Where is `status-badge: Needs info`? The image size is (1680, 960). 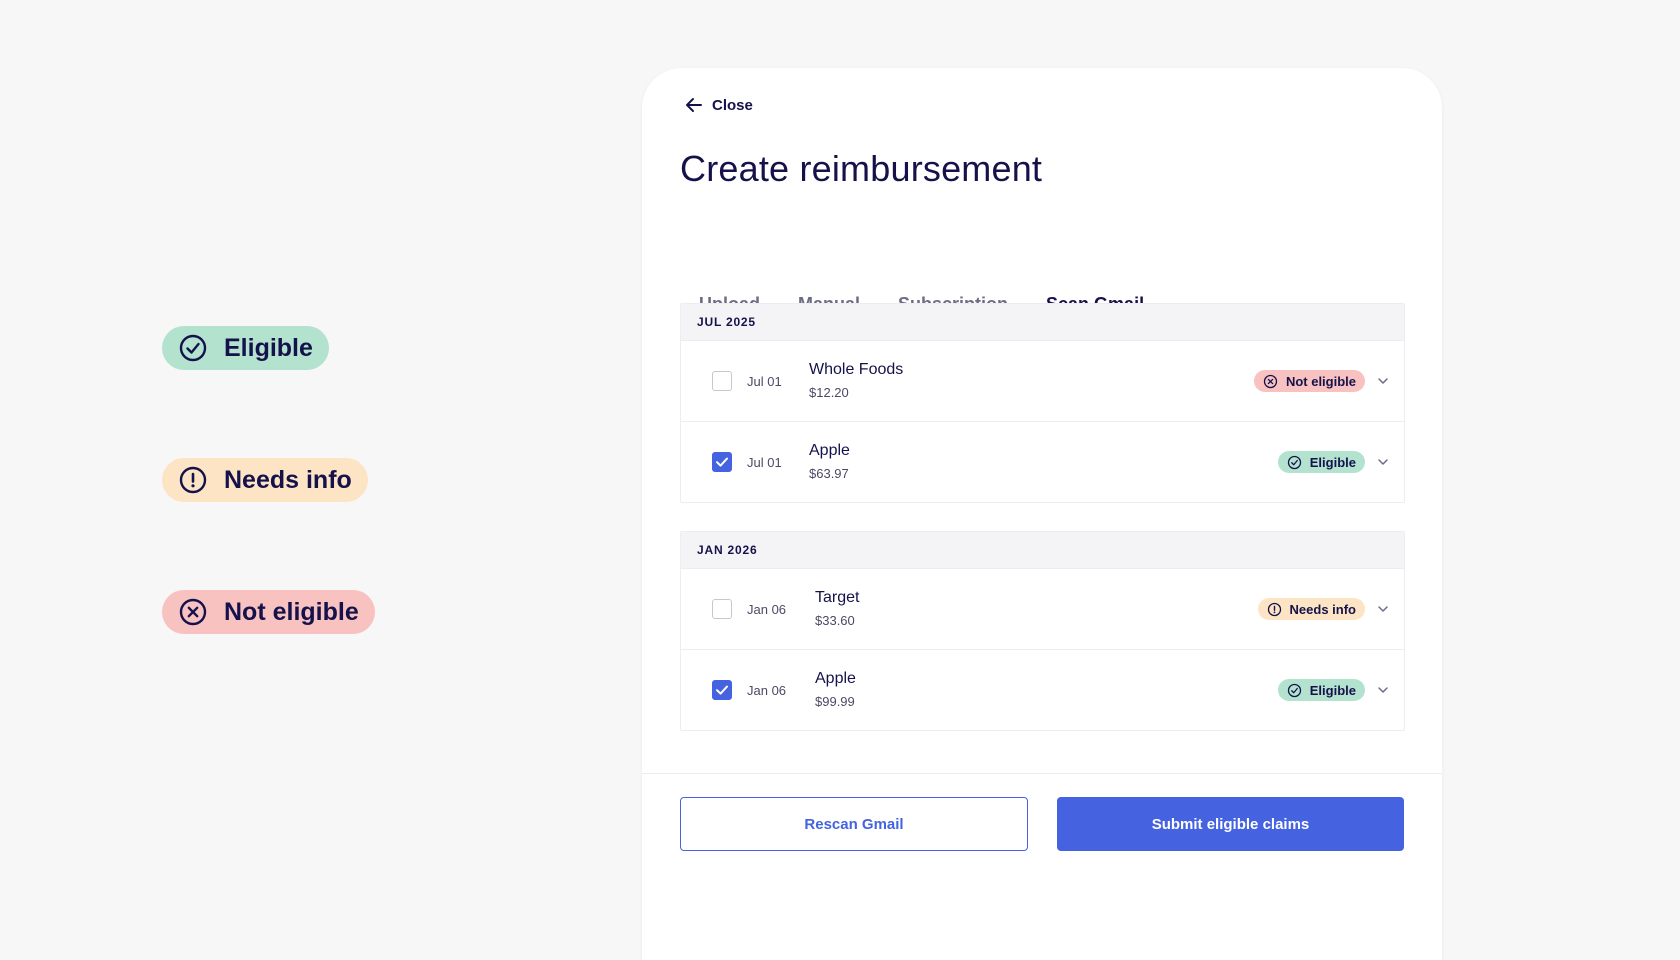 status-badge: Needs info is located at coordinates (1311, 609).